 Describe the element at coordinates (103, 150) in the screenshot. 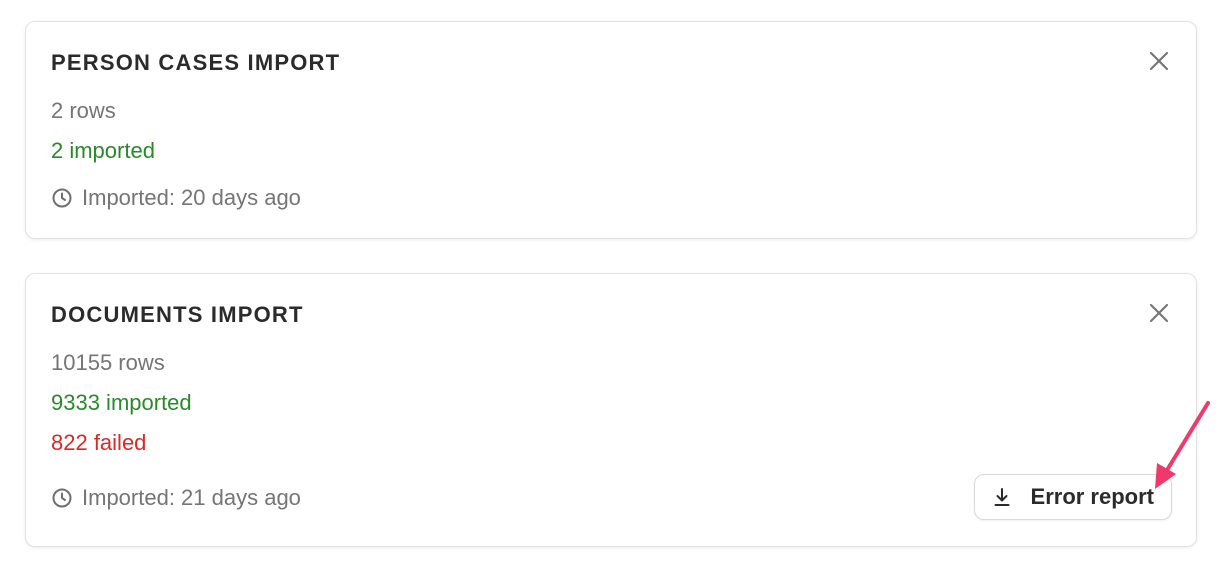

I see `imported-count: 2 imported` at that location.